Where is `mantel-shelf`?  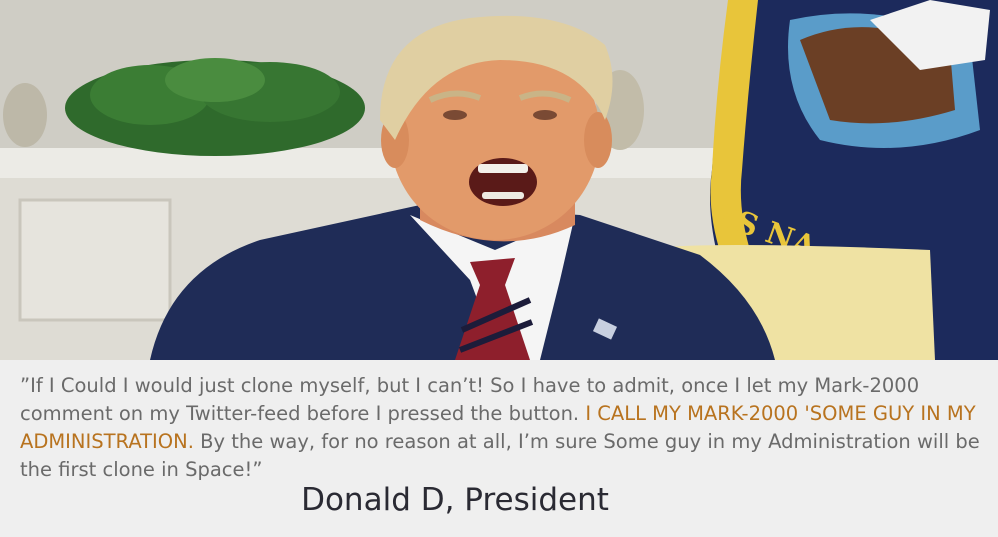 mantel-shelf is located at coordinates (365, 163).